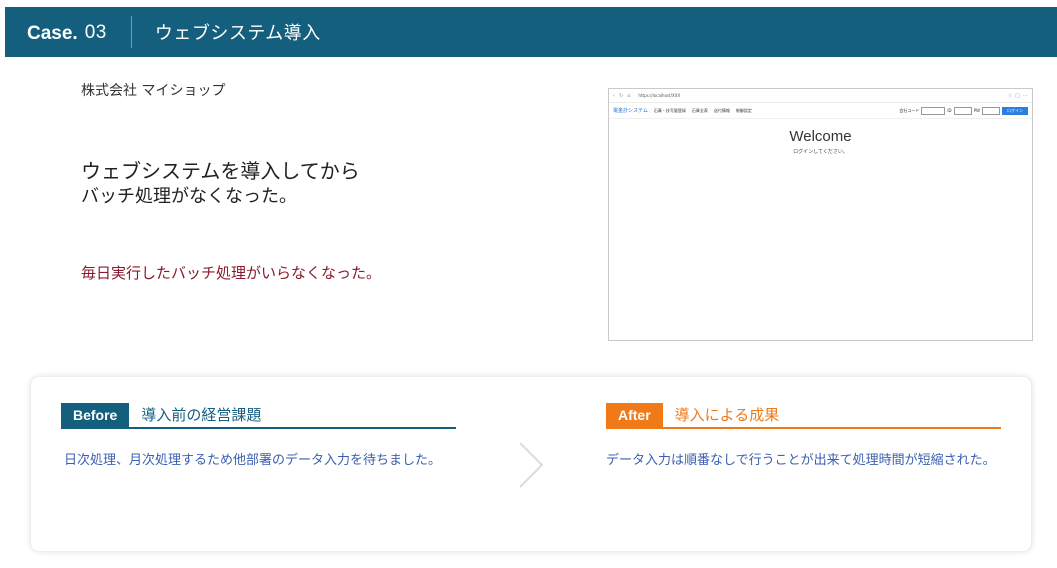 The height and width of the screenshot is (568, 1057). What do you see at coordinates (531, 32) in the screenshot?
I see `case-header: Case. 03 ウェブシステム導入` at bounding box center [531, 32].